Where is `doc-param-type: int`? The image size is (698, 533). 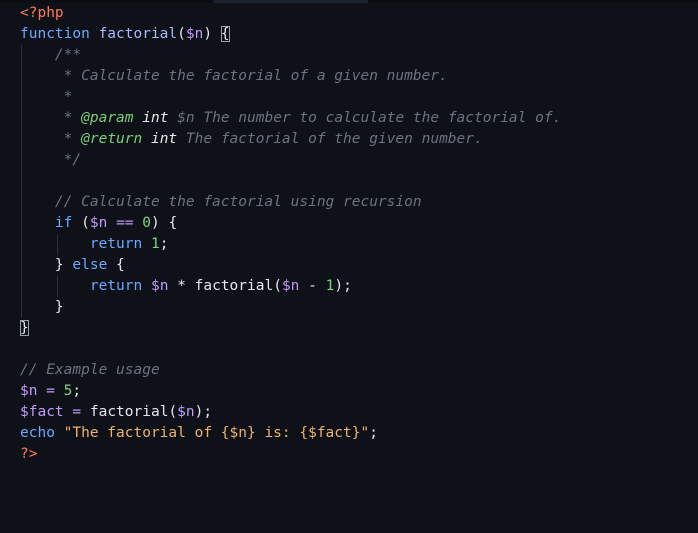
doc-param-type: int is located at coordinates (155, 118).